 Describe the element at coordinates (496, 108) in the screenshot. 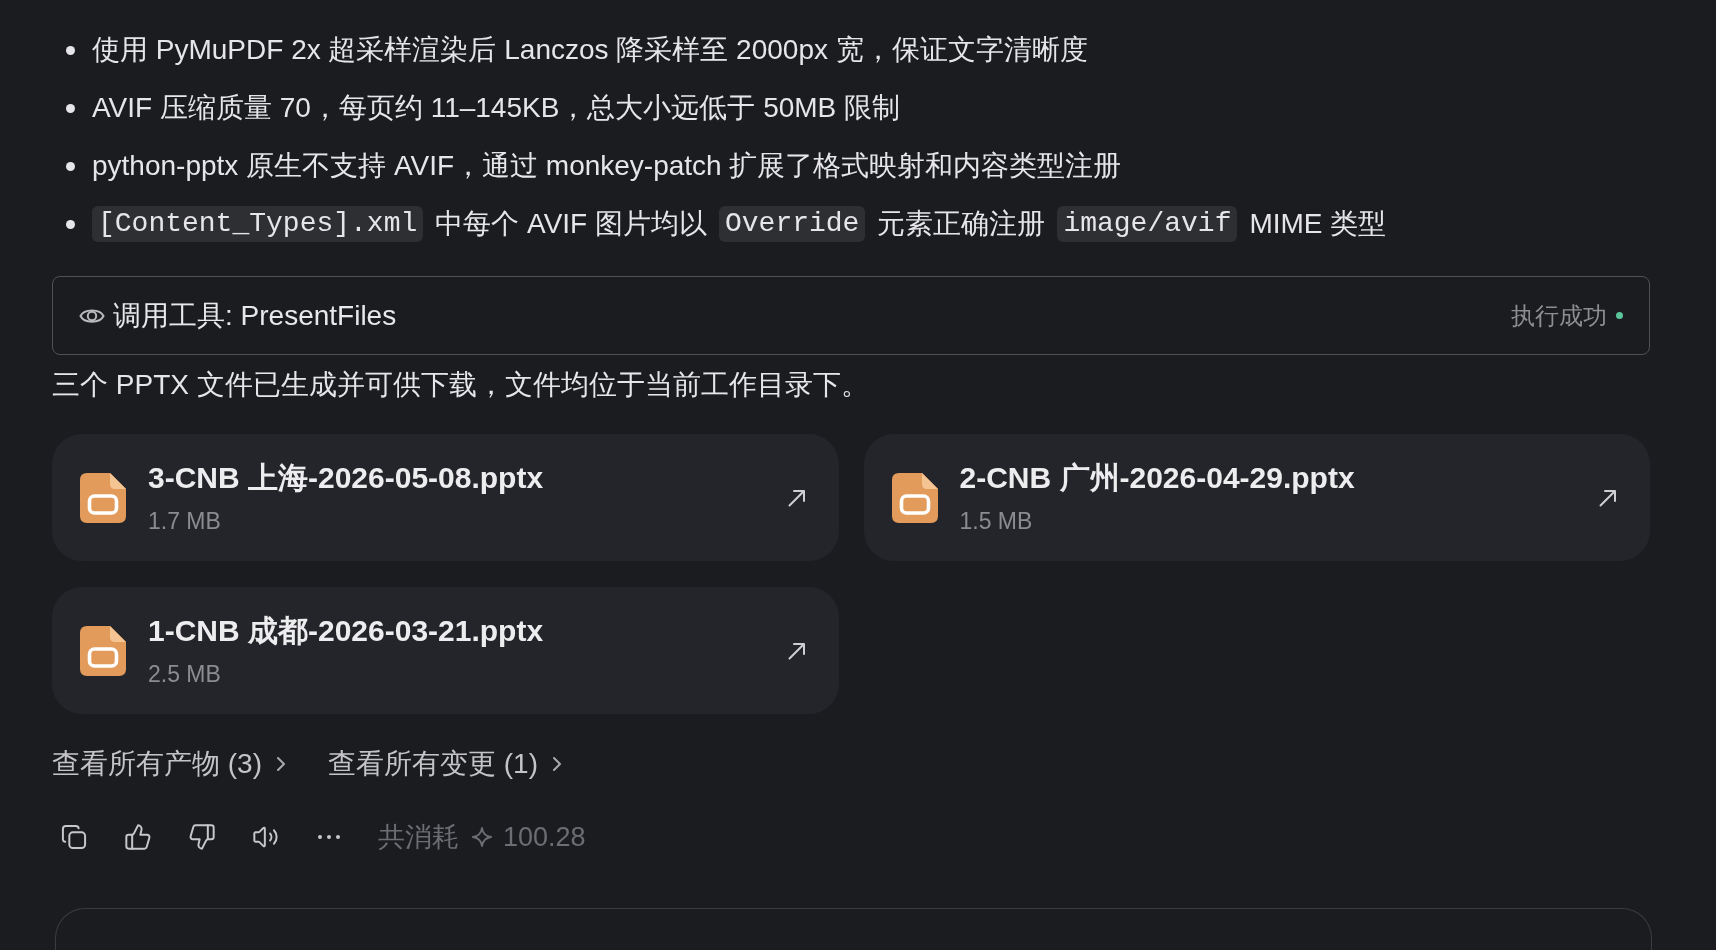

I see `bullet-text: AVIF 压缩质量 70，每页约 11–145KB，总大小远低于 50MB 限制` at that location.